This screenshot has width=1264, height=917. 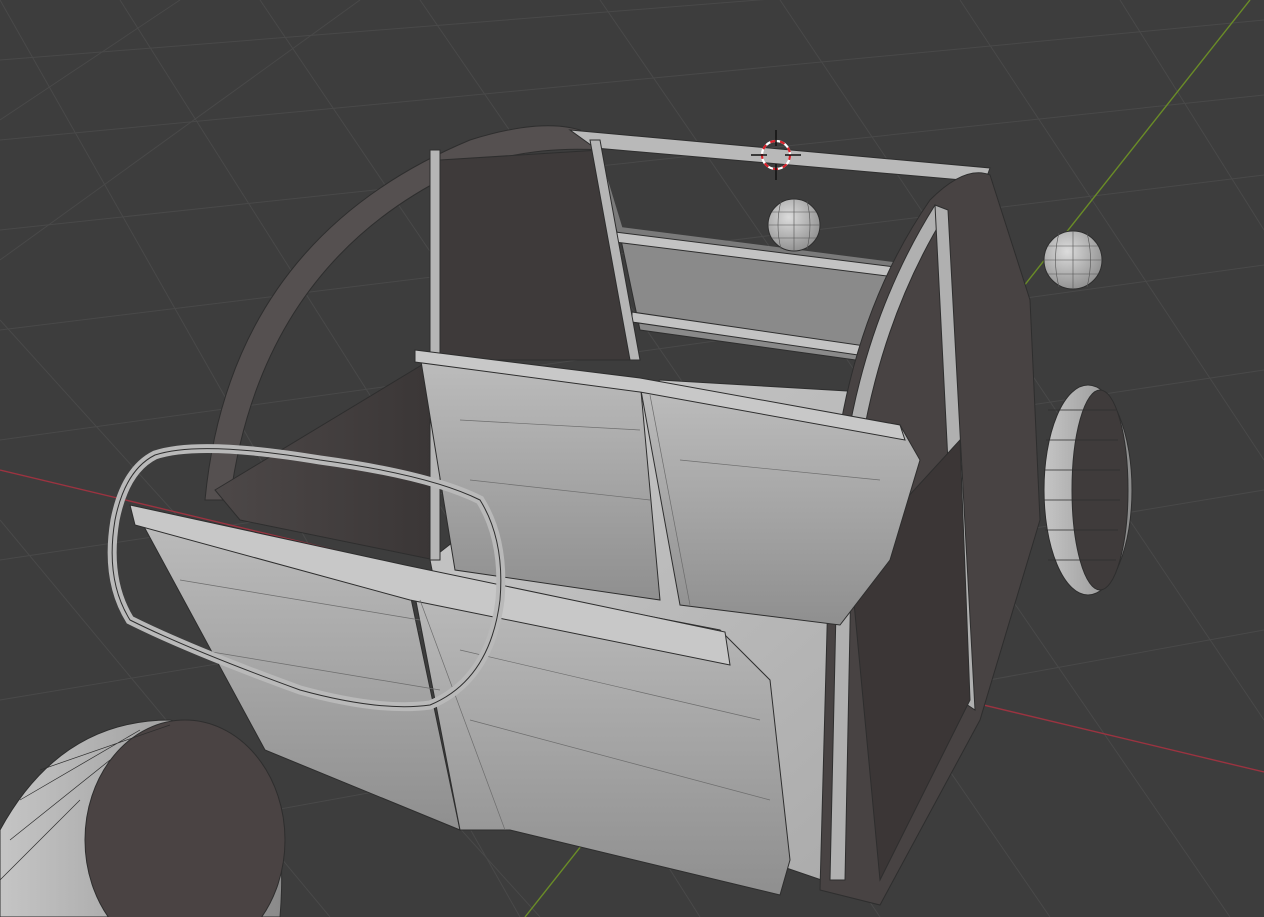 I want to click on wheel-rear-right, so click(x=1088, y=490).